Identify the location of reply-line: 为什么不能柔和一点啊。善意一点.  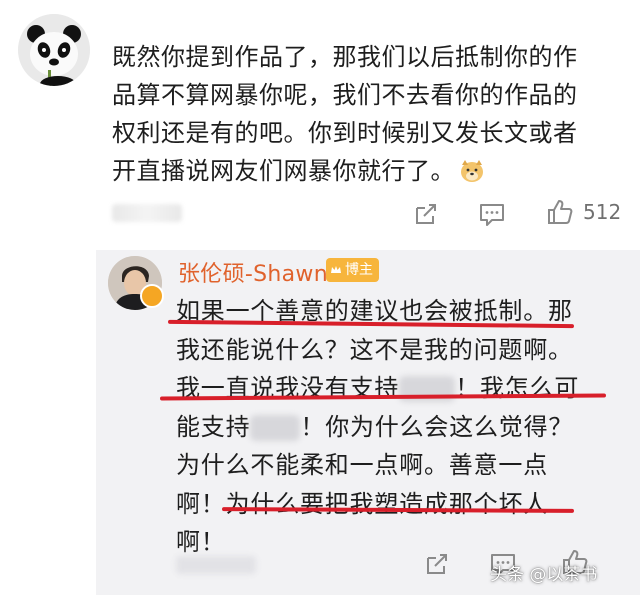
(362, 465).